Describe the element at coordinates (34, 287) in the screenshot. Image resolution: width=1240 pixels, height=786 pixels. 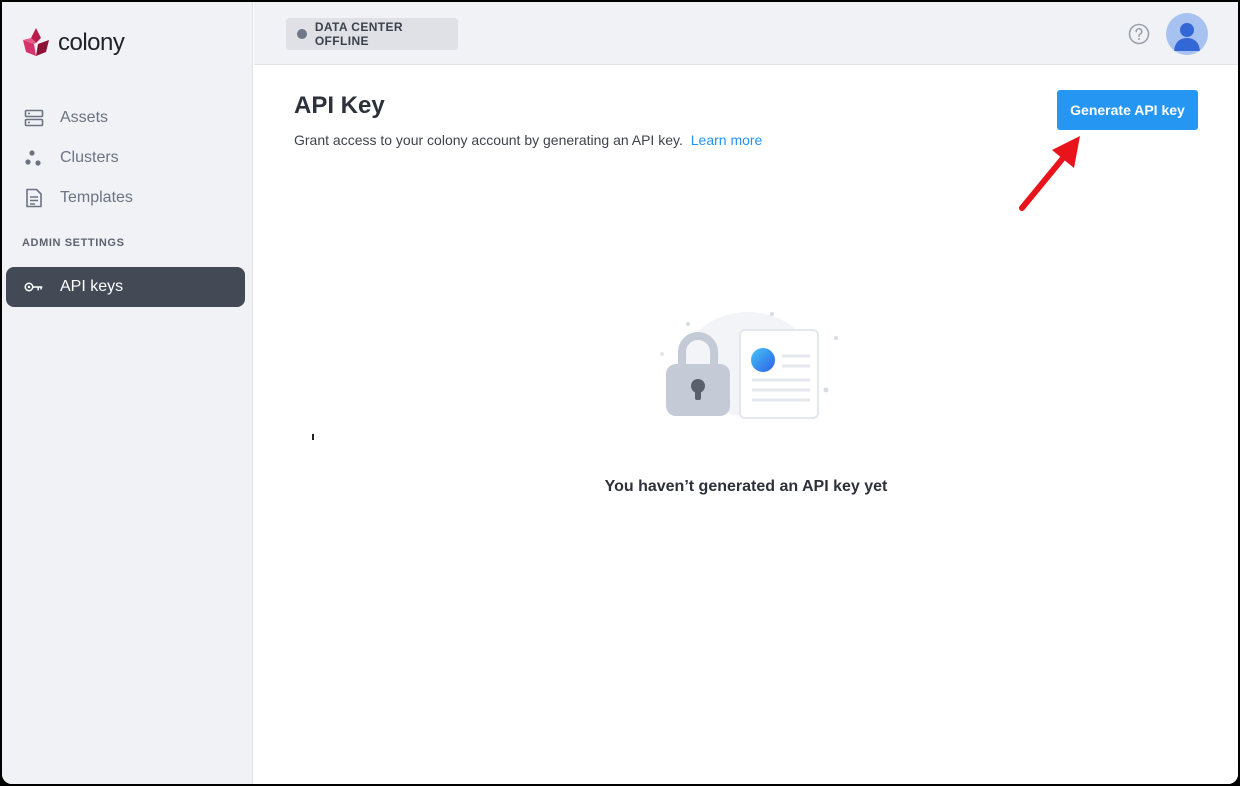
I see `key-icon` at that location.